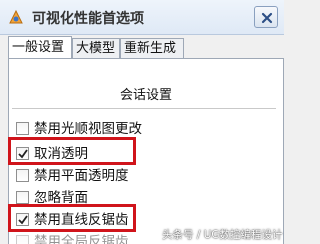 The width and height of the screenshot is (320, 244). Describe the element at coordinates (88, 19) in the screenshot. I see `window-title: 可视化性能首选项` at that location.